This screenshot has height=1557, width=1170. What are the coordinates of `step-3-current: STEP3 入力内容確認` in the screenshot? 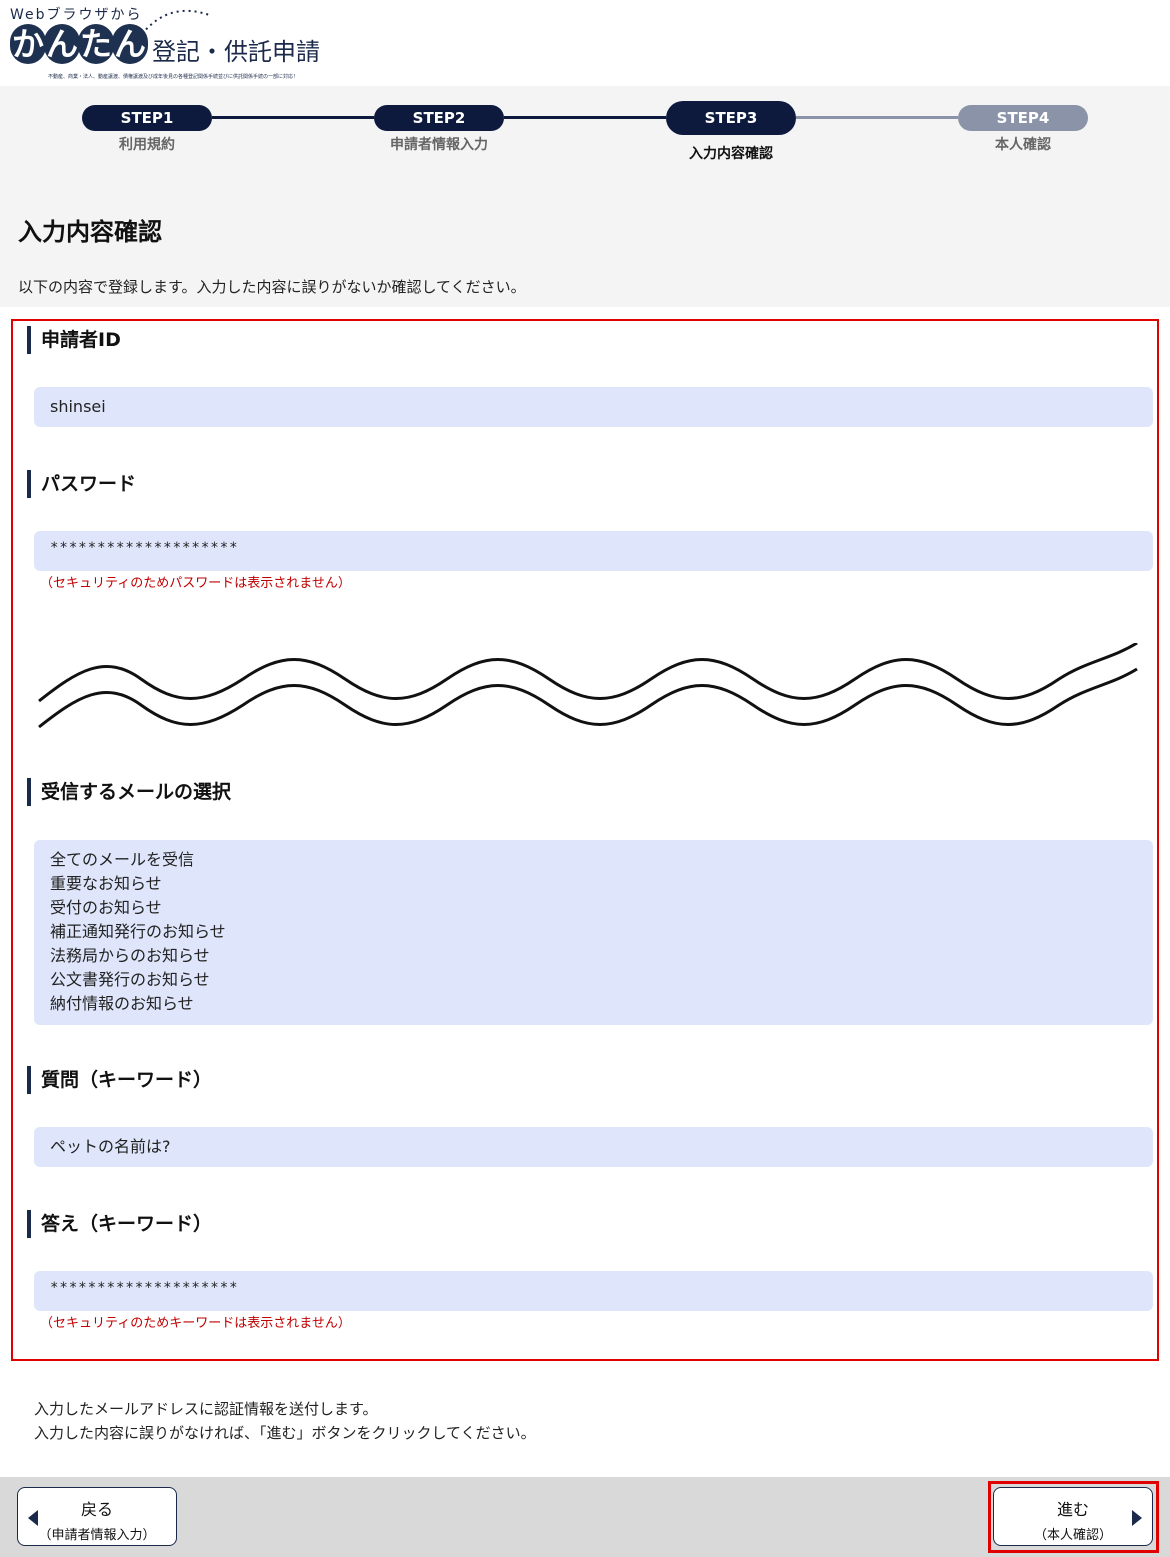 It's located at (731, 132).